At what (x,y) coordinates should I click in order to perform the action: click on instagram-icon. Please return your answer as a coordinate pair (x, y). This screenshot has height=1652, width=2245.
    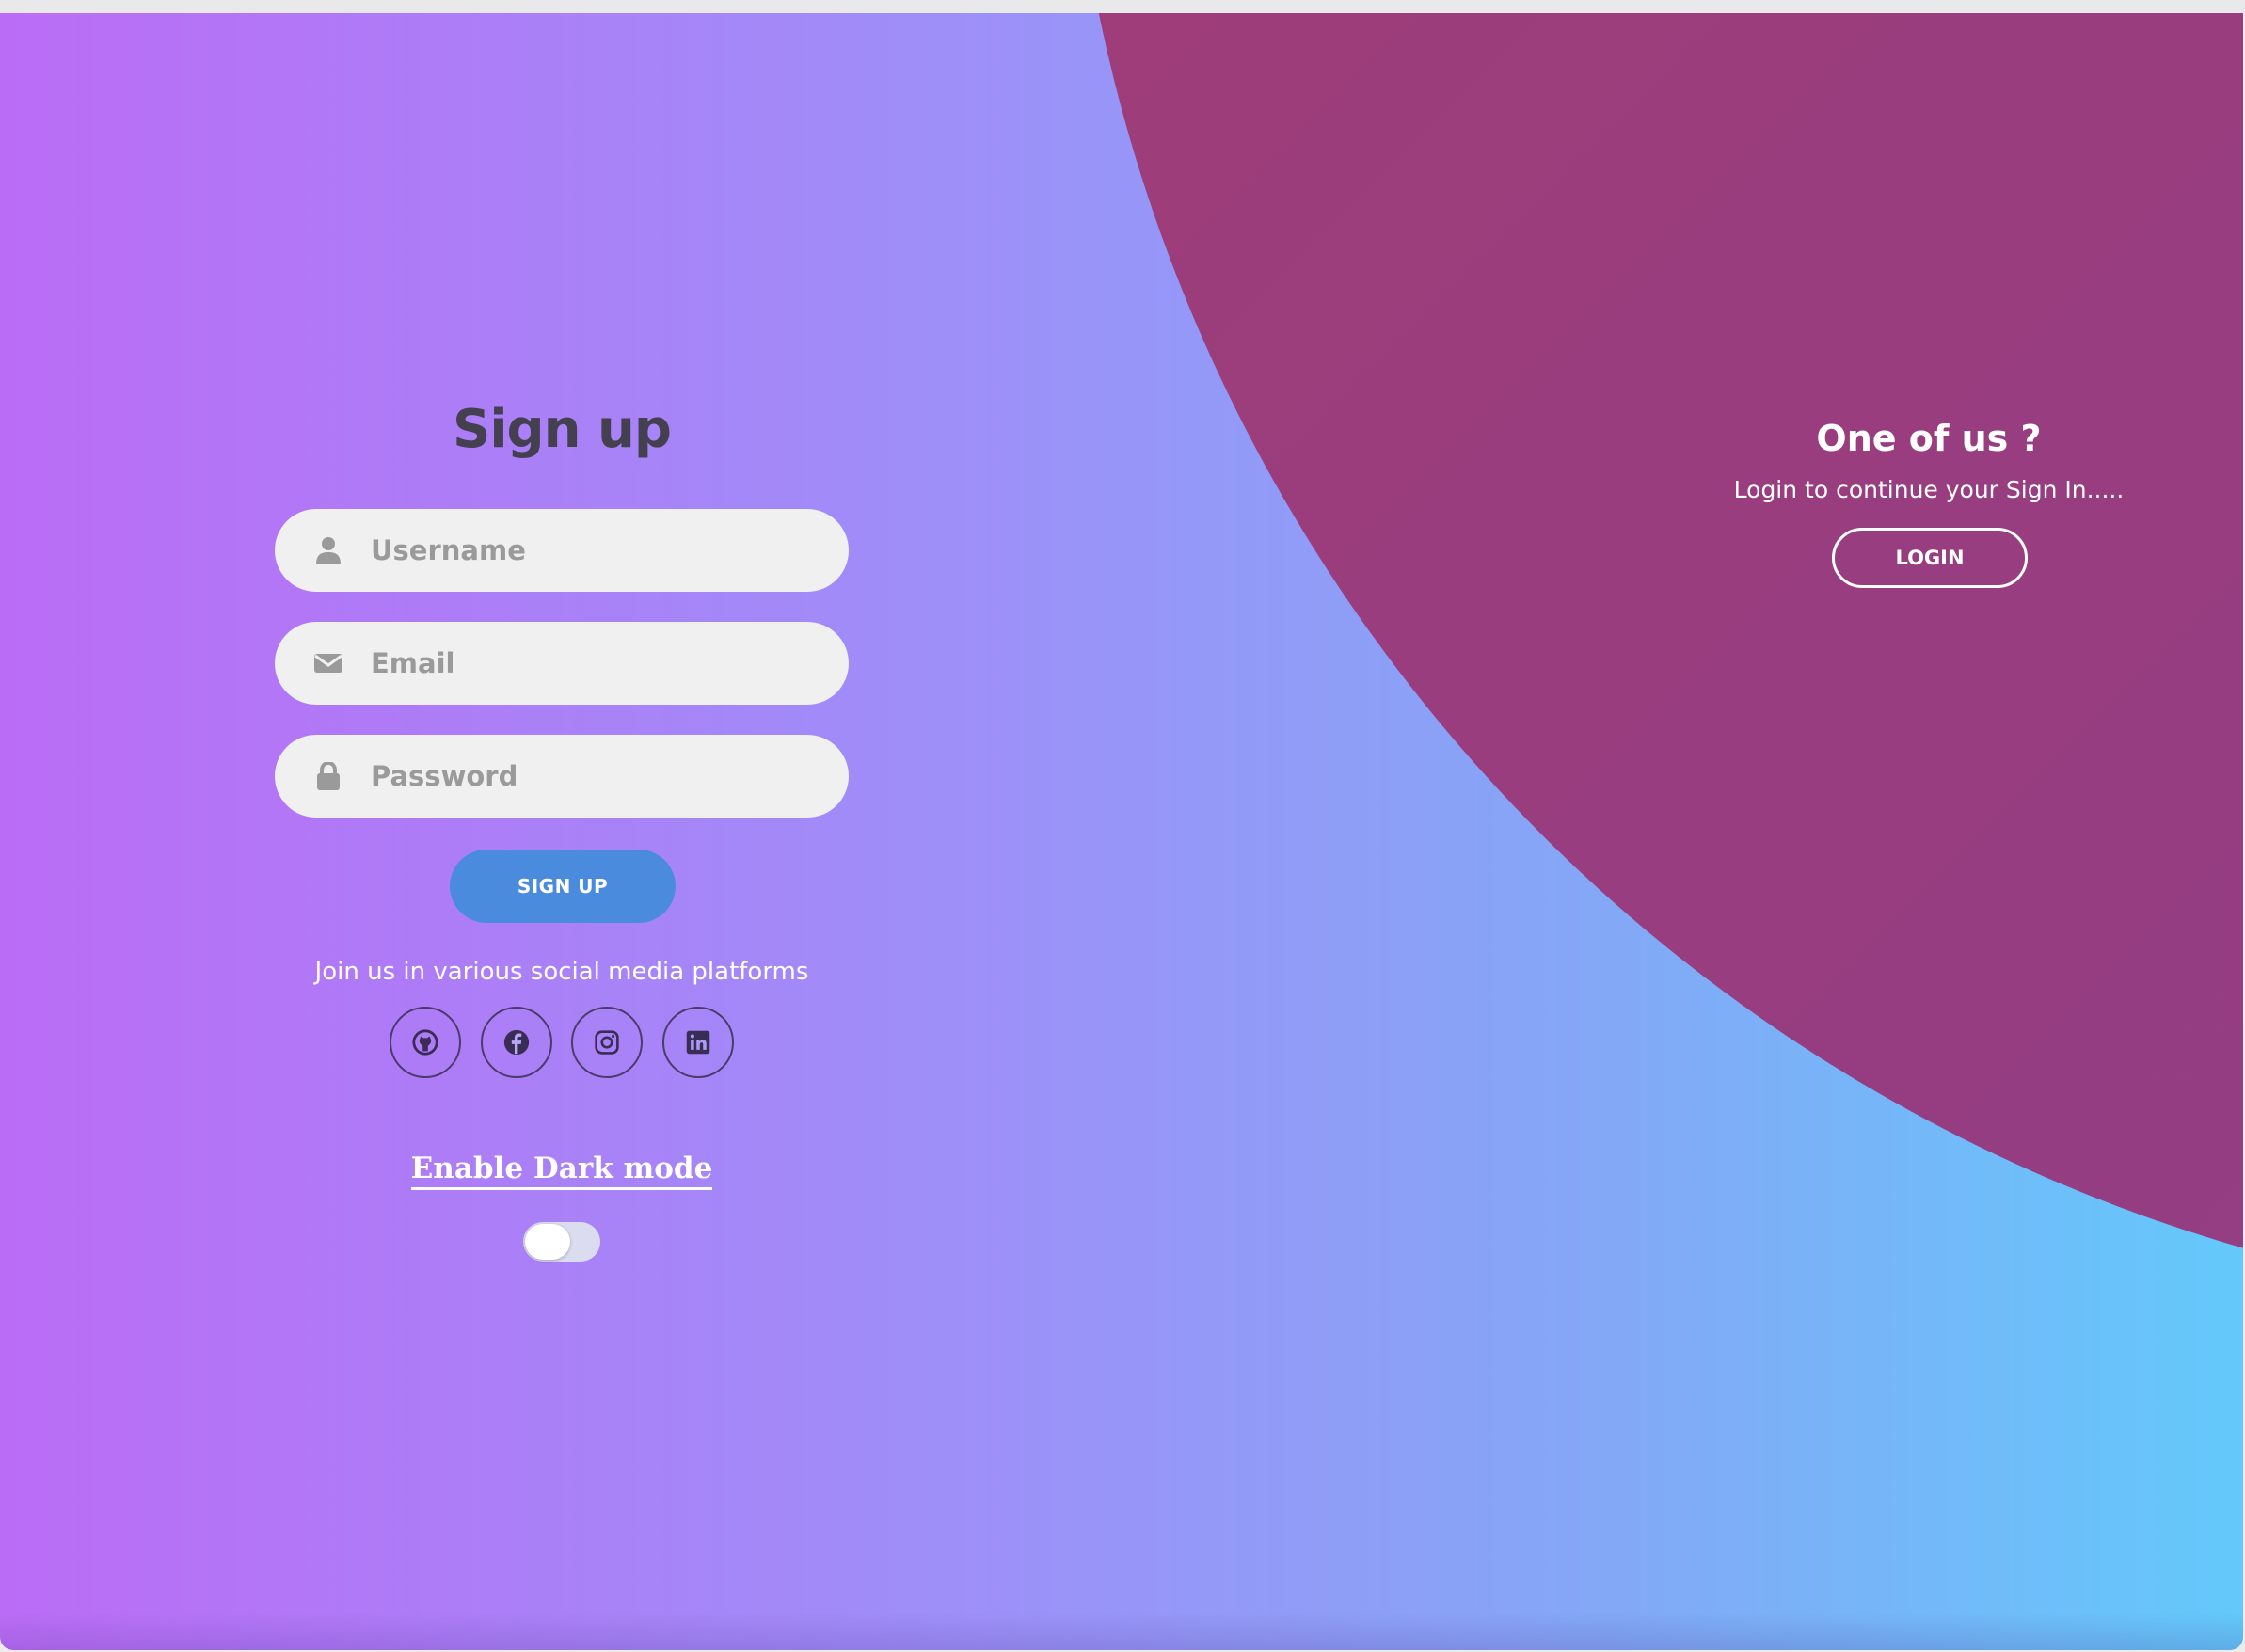
    Looking at the image, I should click on (607, 1042).